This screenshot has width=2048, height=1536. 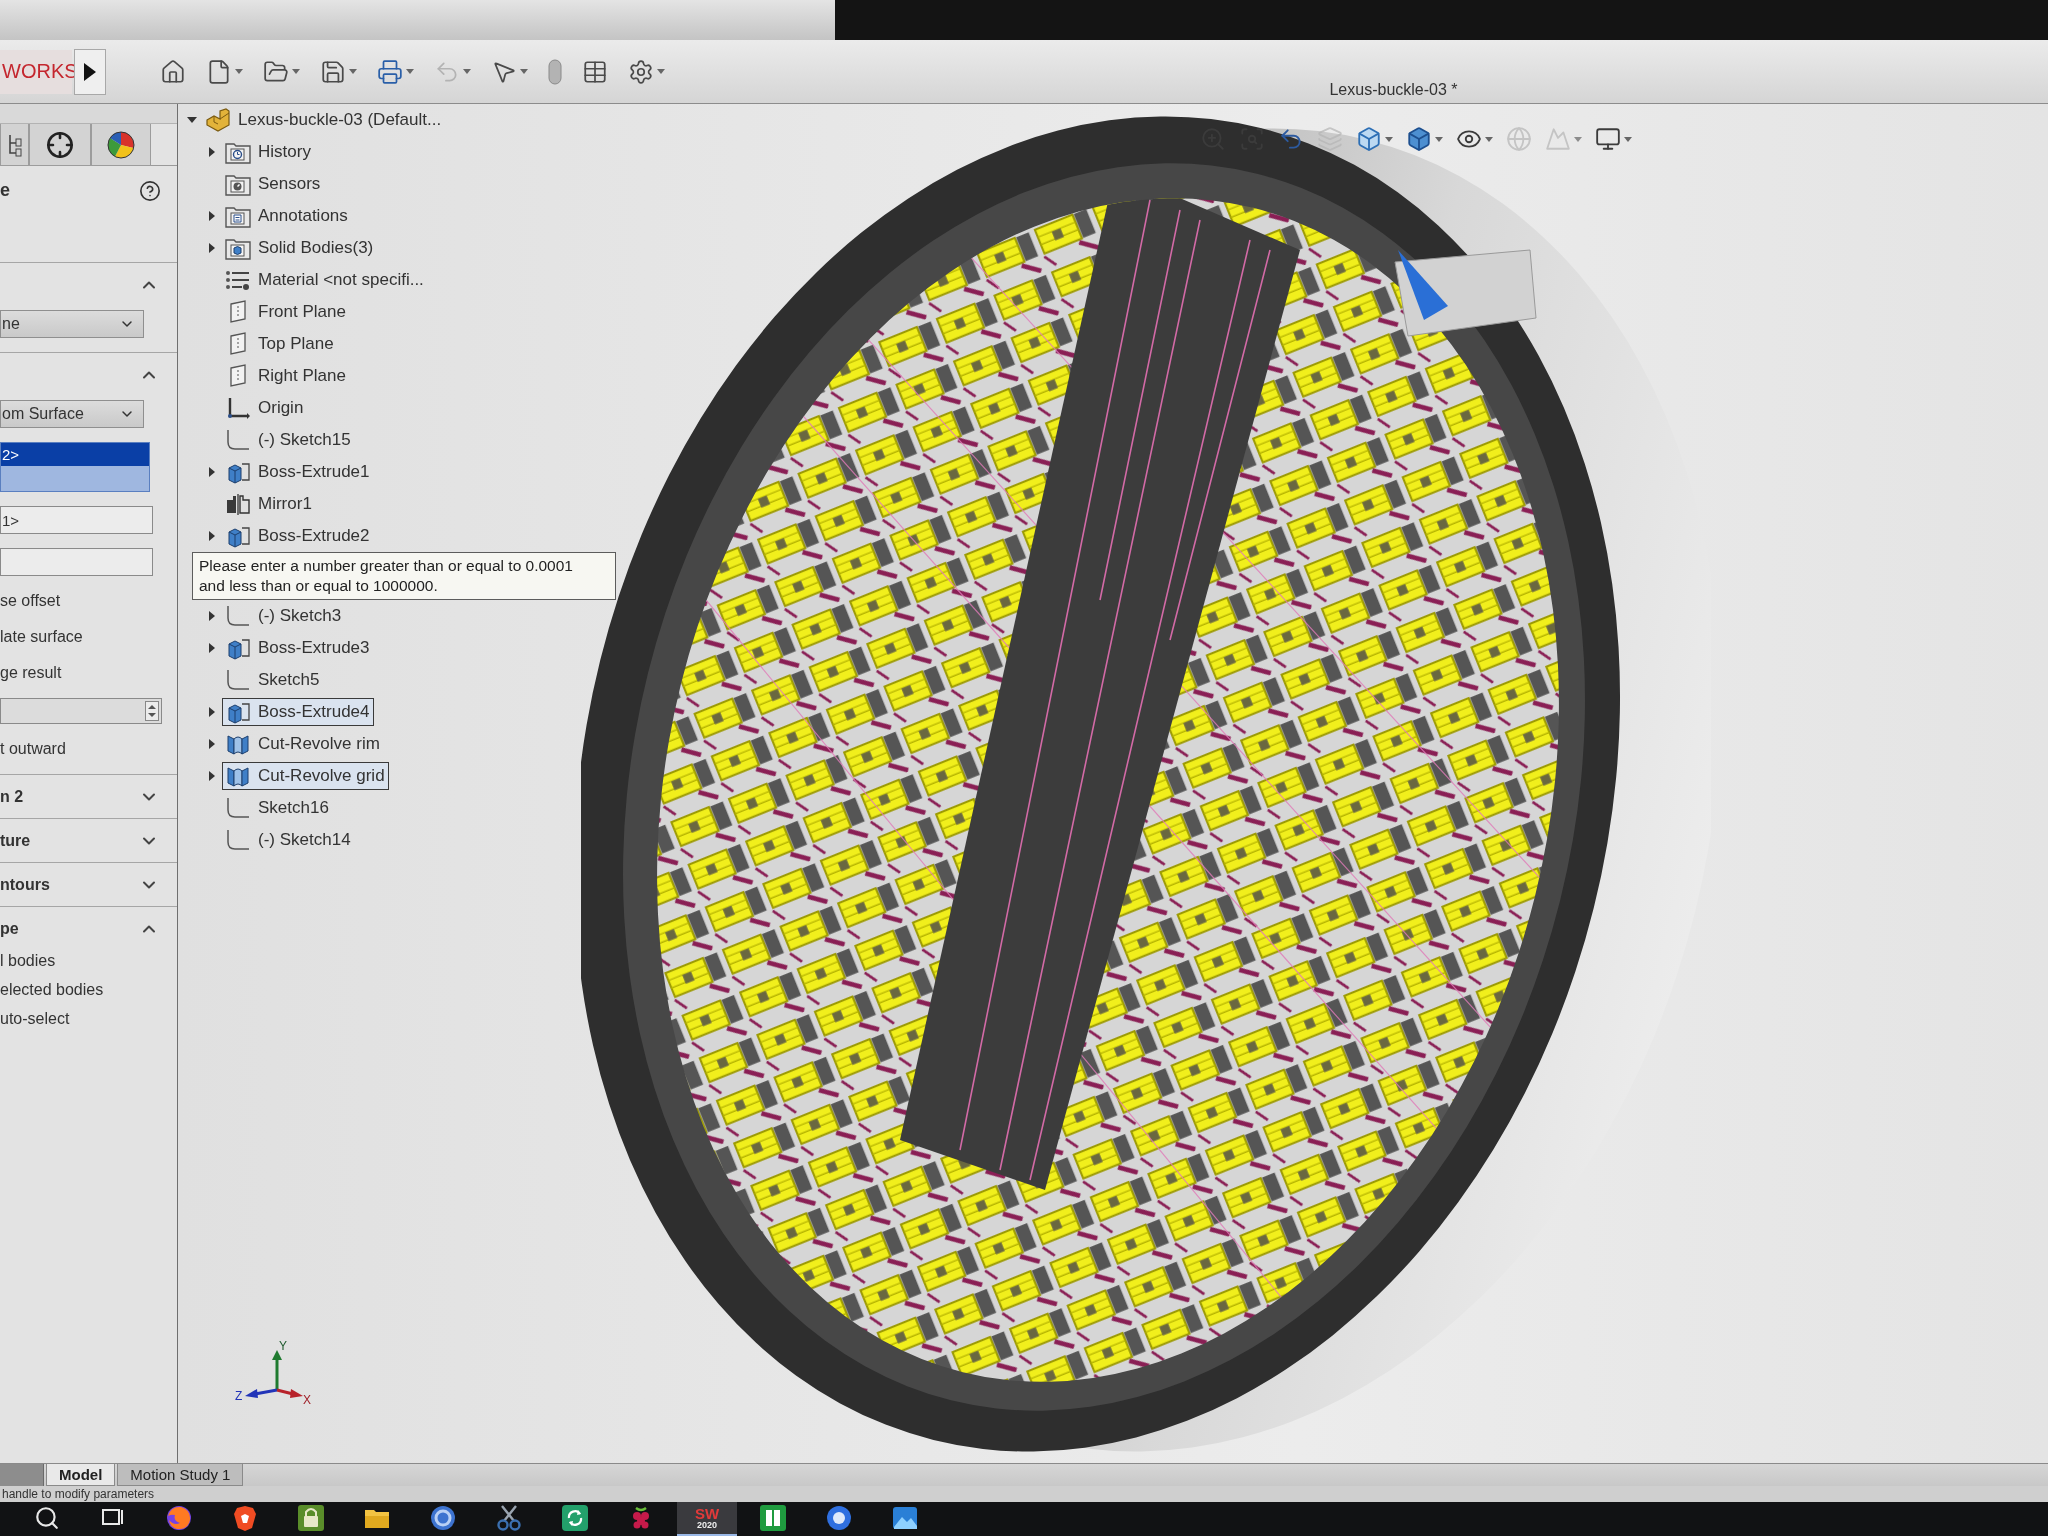 I want to click on lock-icon, so click(x=311, y=1518).